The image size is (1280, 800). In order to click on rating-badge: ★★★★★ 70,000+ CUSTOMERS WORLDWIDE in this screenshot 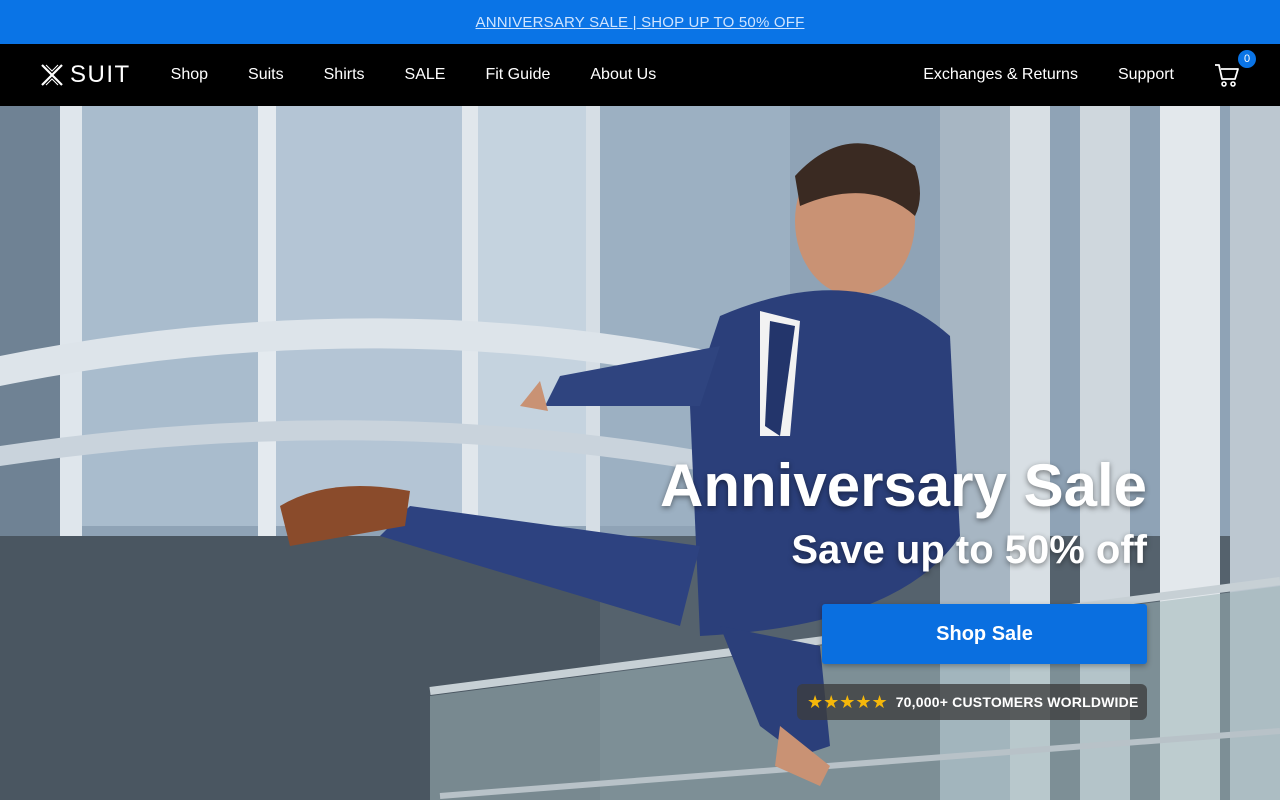, I will do `click(972, 702)`.